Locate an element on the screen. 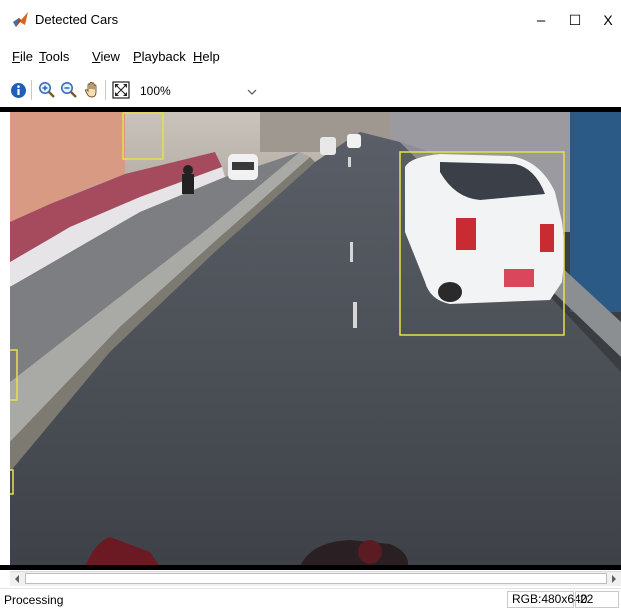 Image resolution: width=621 pixels, height=611 pixels. status-message: Processing is located at coordinates (34, 600).